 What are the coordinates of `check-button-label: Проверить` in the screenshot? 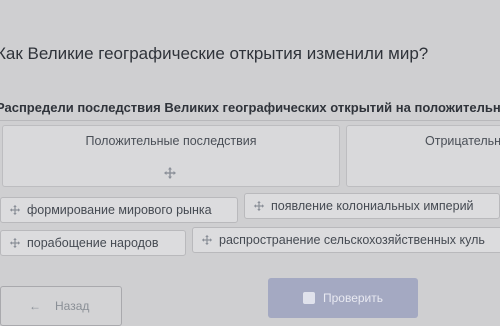 It's located at (352, 298).